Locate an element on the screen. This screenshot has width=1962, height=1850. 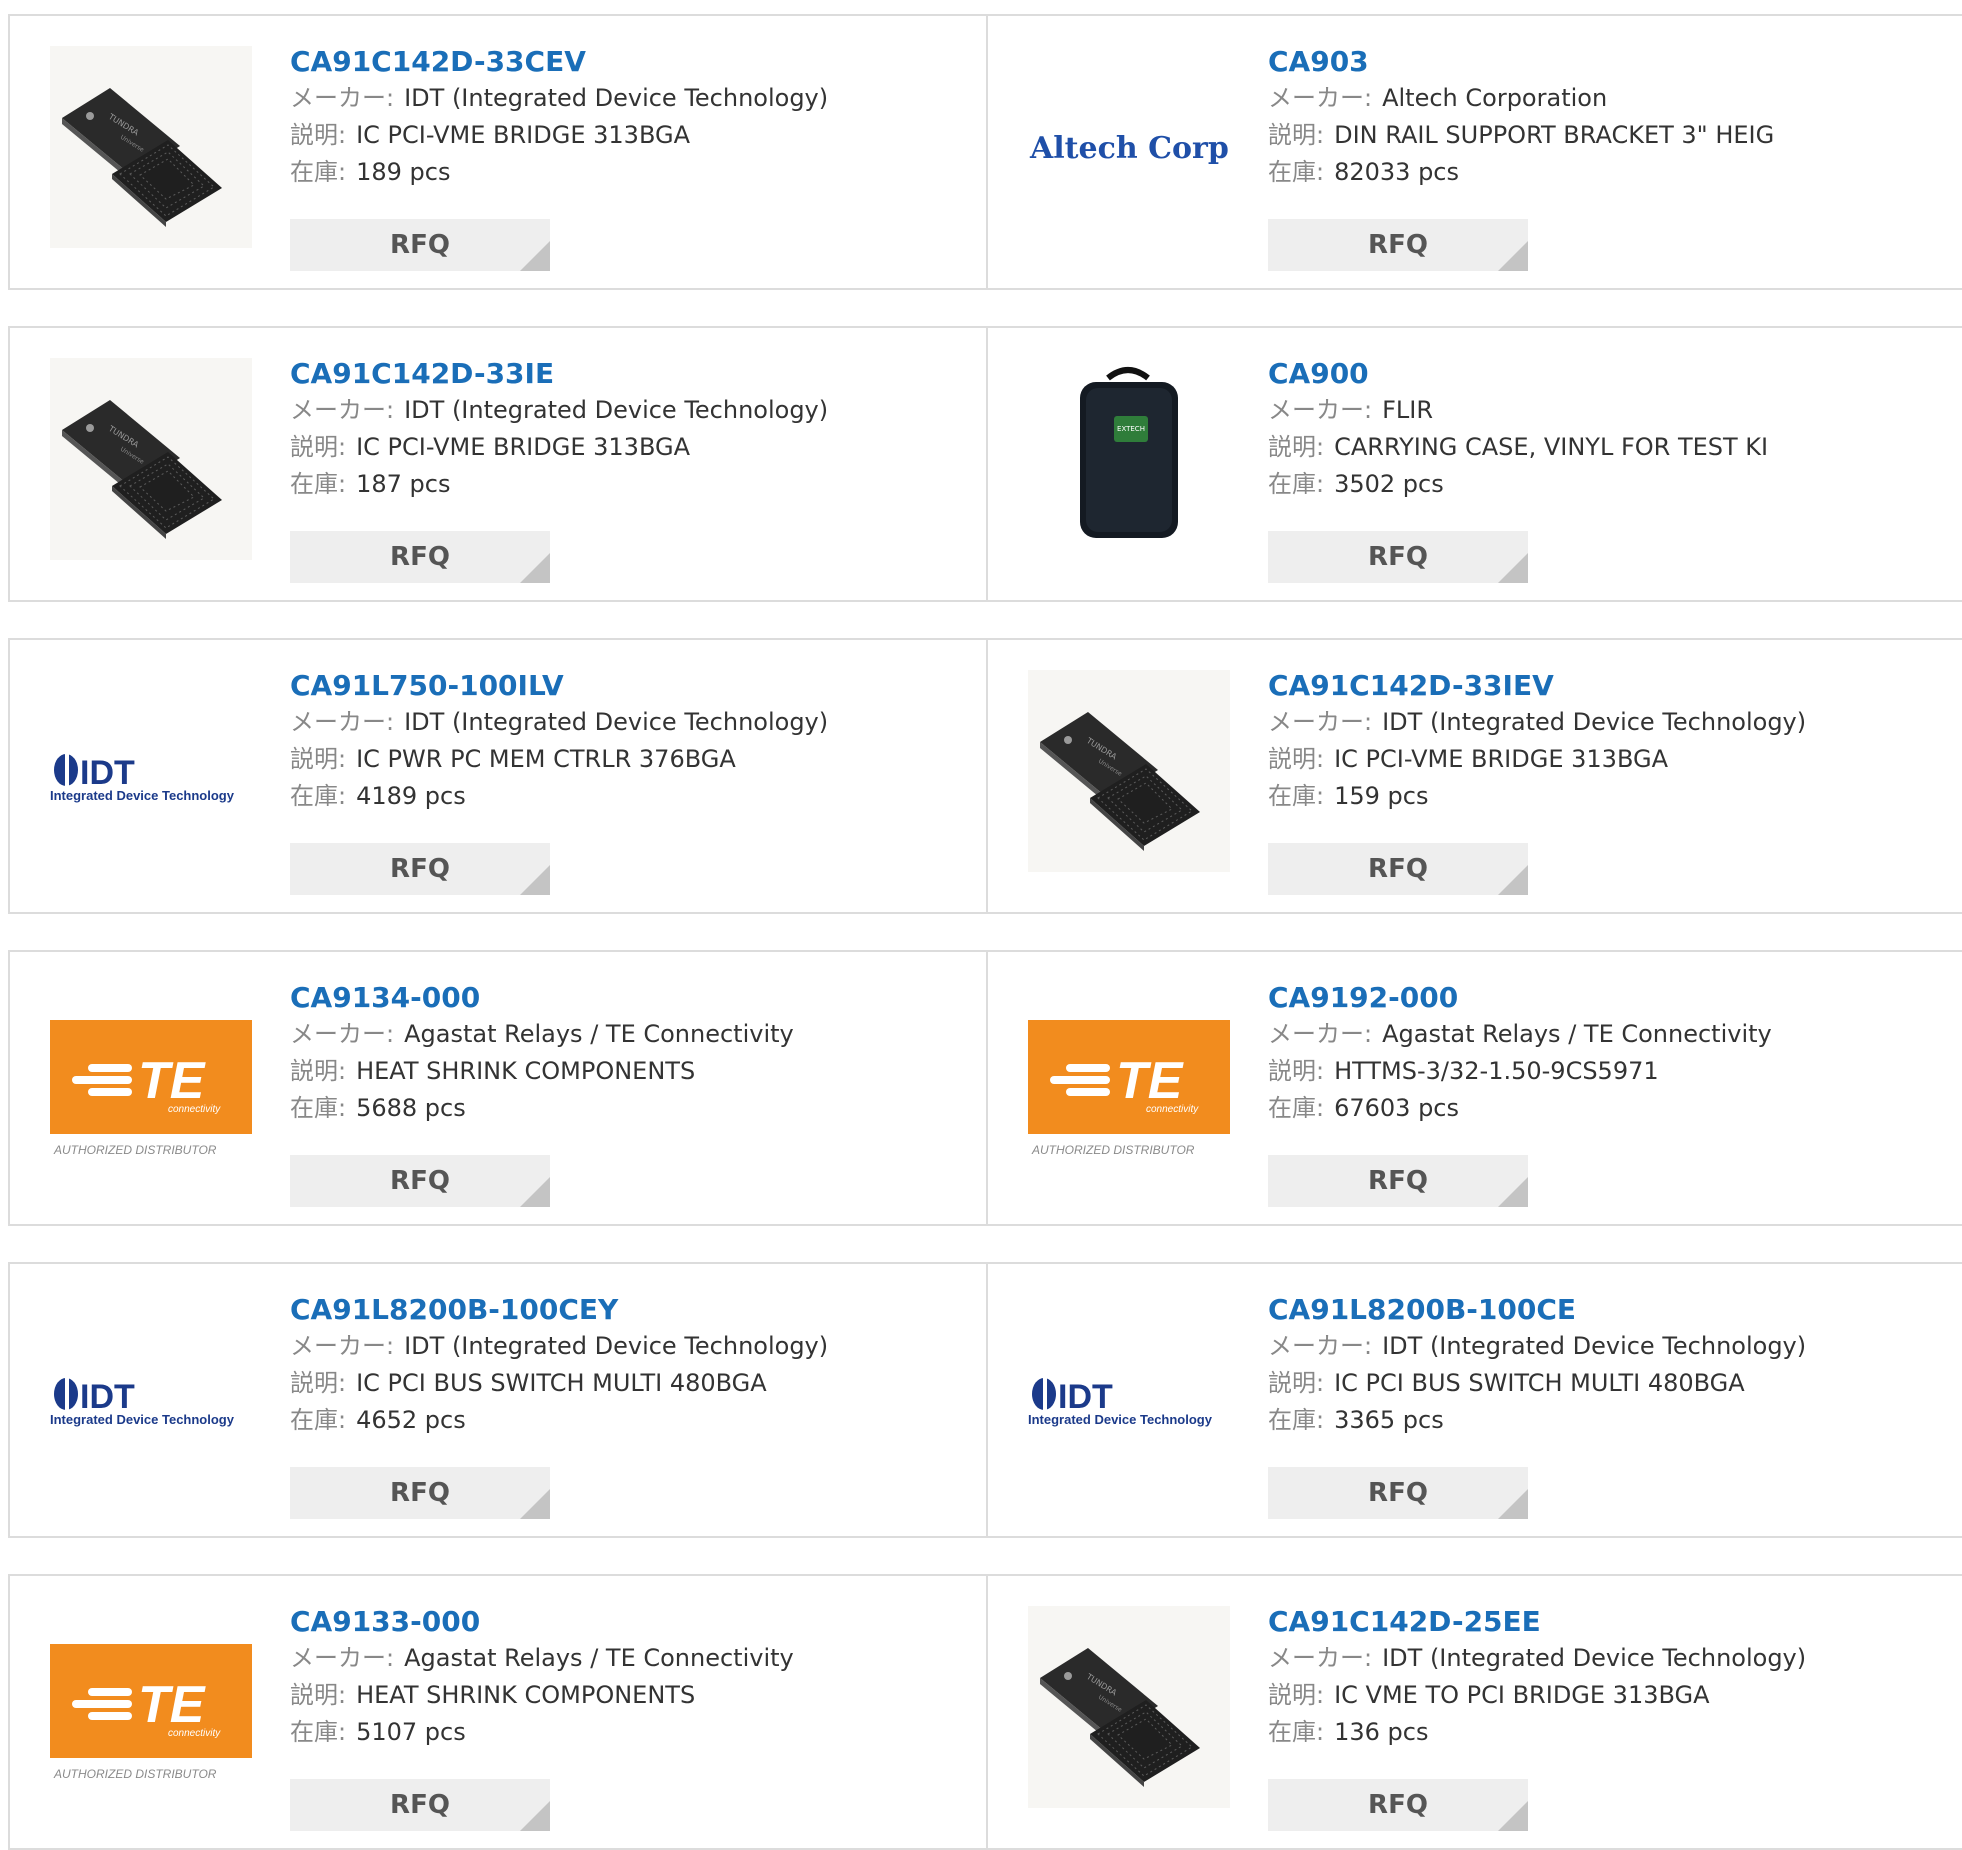
stock-row: 在庫: 82033 pcs is located at coordinates (1611, 172).